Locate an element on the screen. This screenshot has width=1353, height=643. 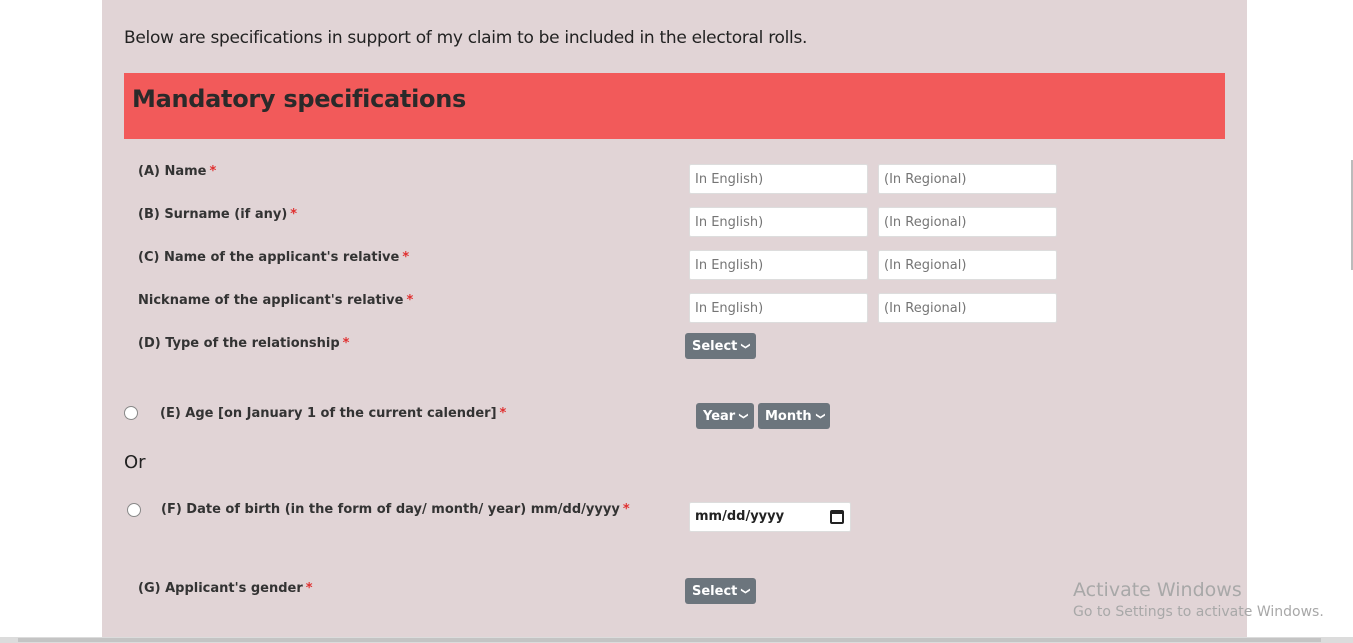
relative-nickname-label-text: Nickname of the applicant's relative is located at coordinates (271, 300).